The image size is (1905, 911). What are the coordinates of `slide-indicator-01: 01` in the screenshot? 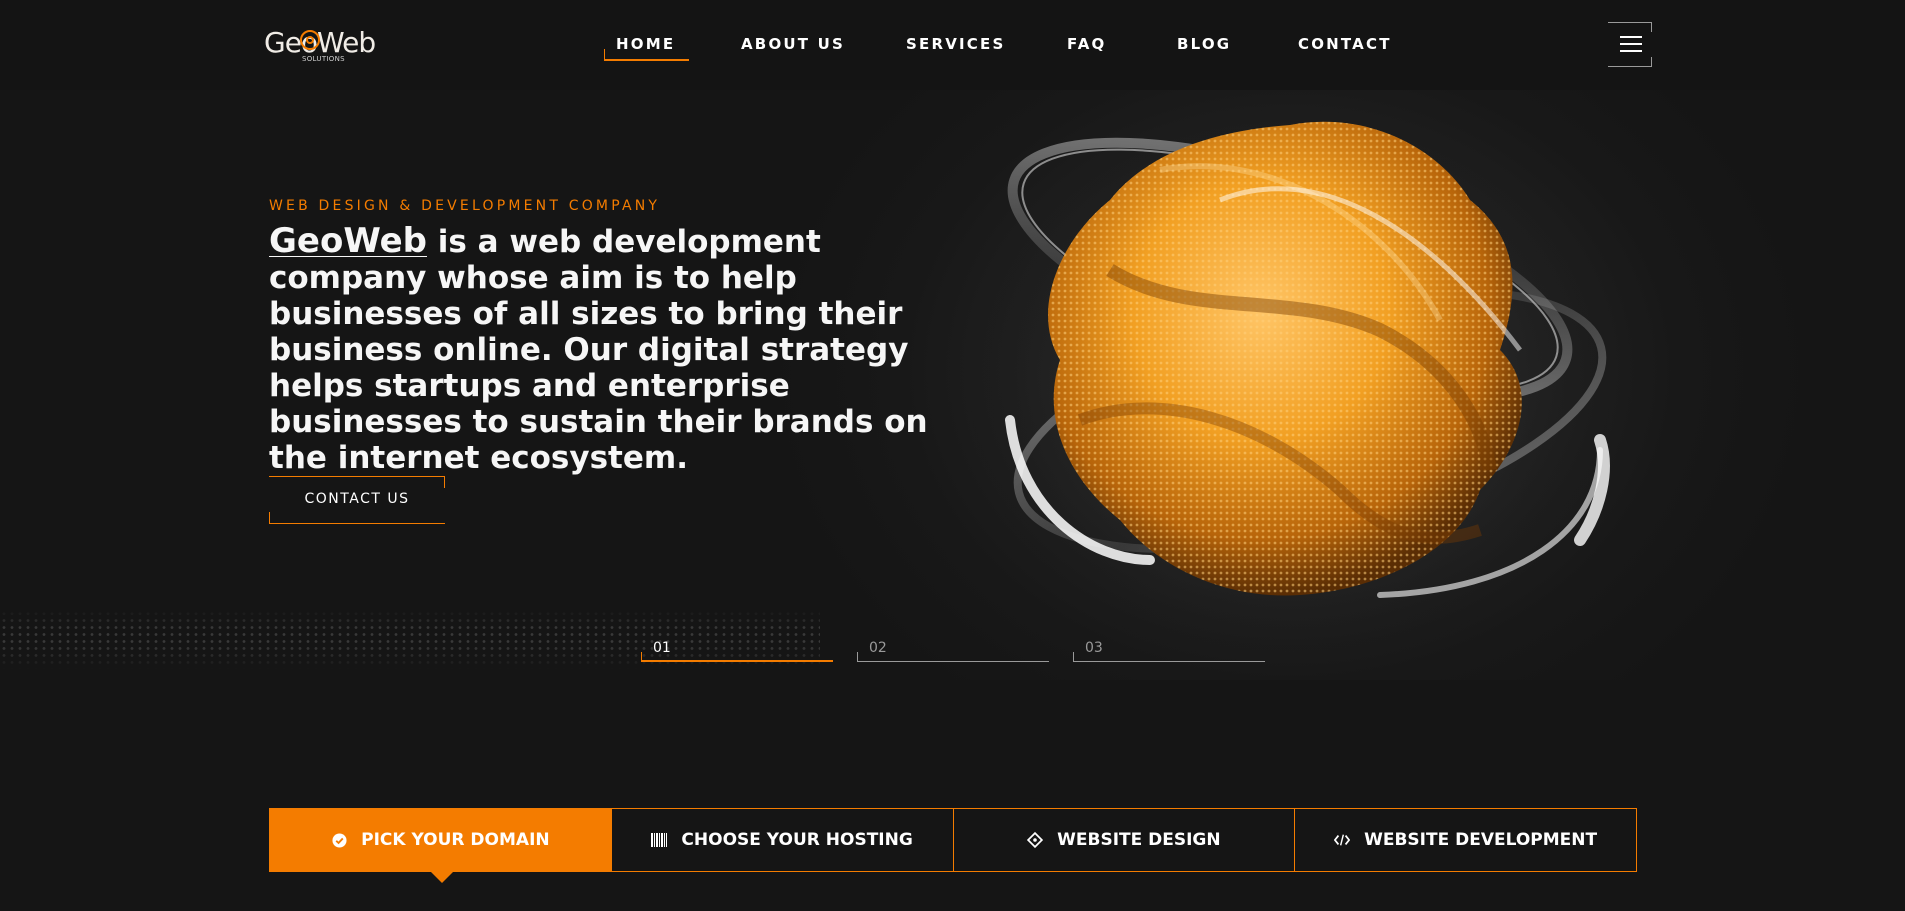 It's located at (737, 651).